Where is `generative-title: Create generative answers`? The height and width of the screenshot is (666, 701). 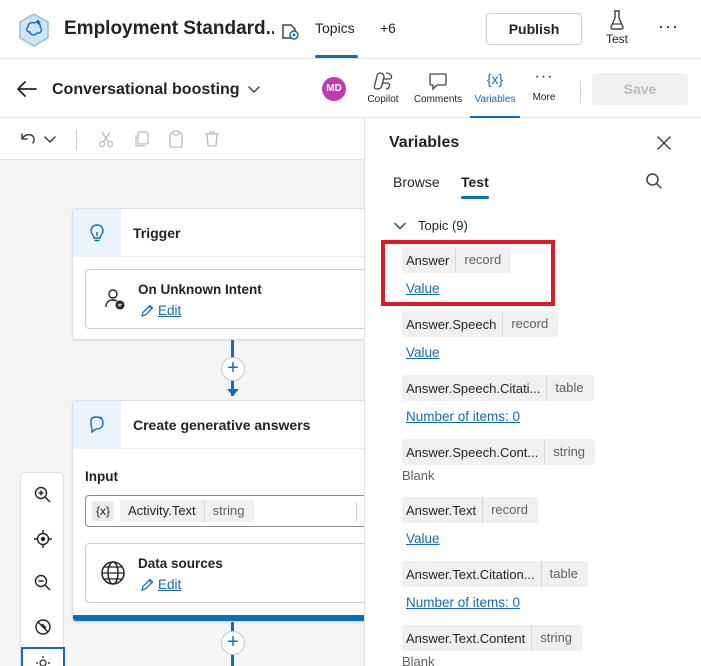 generative-title: Create generative answers is located at coordinates (222, 425).